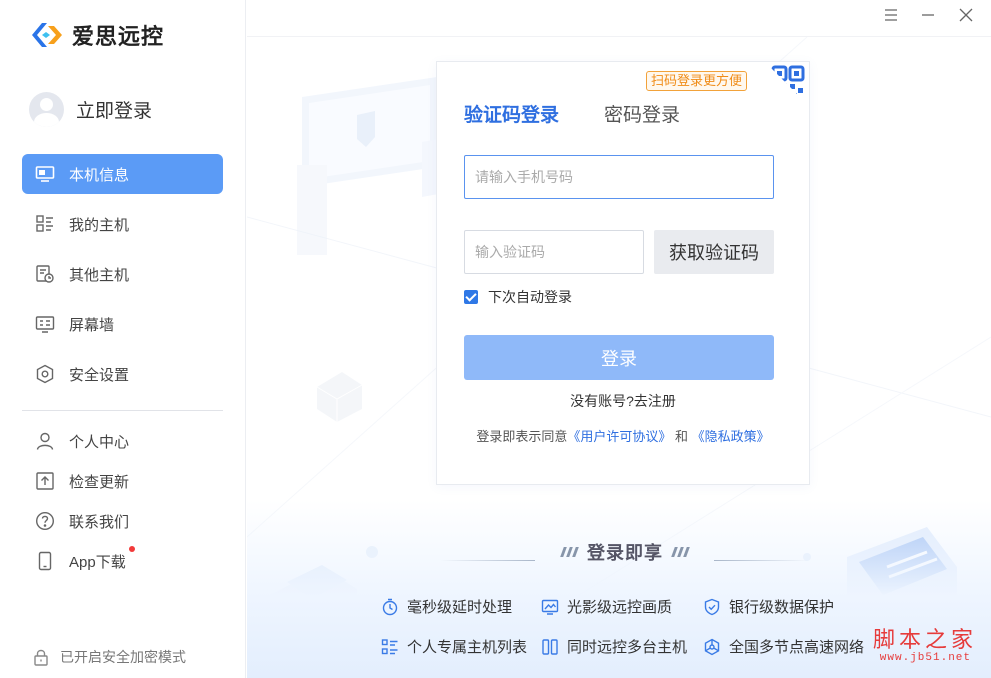 The image size is (991, 678). I want to click on login-entry: 立即登录, so click(90, 109).